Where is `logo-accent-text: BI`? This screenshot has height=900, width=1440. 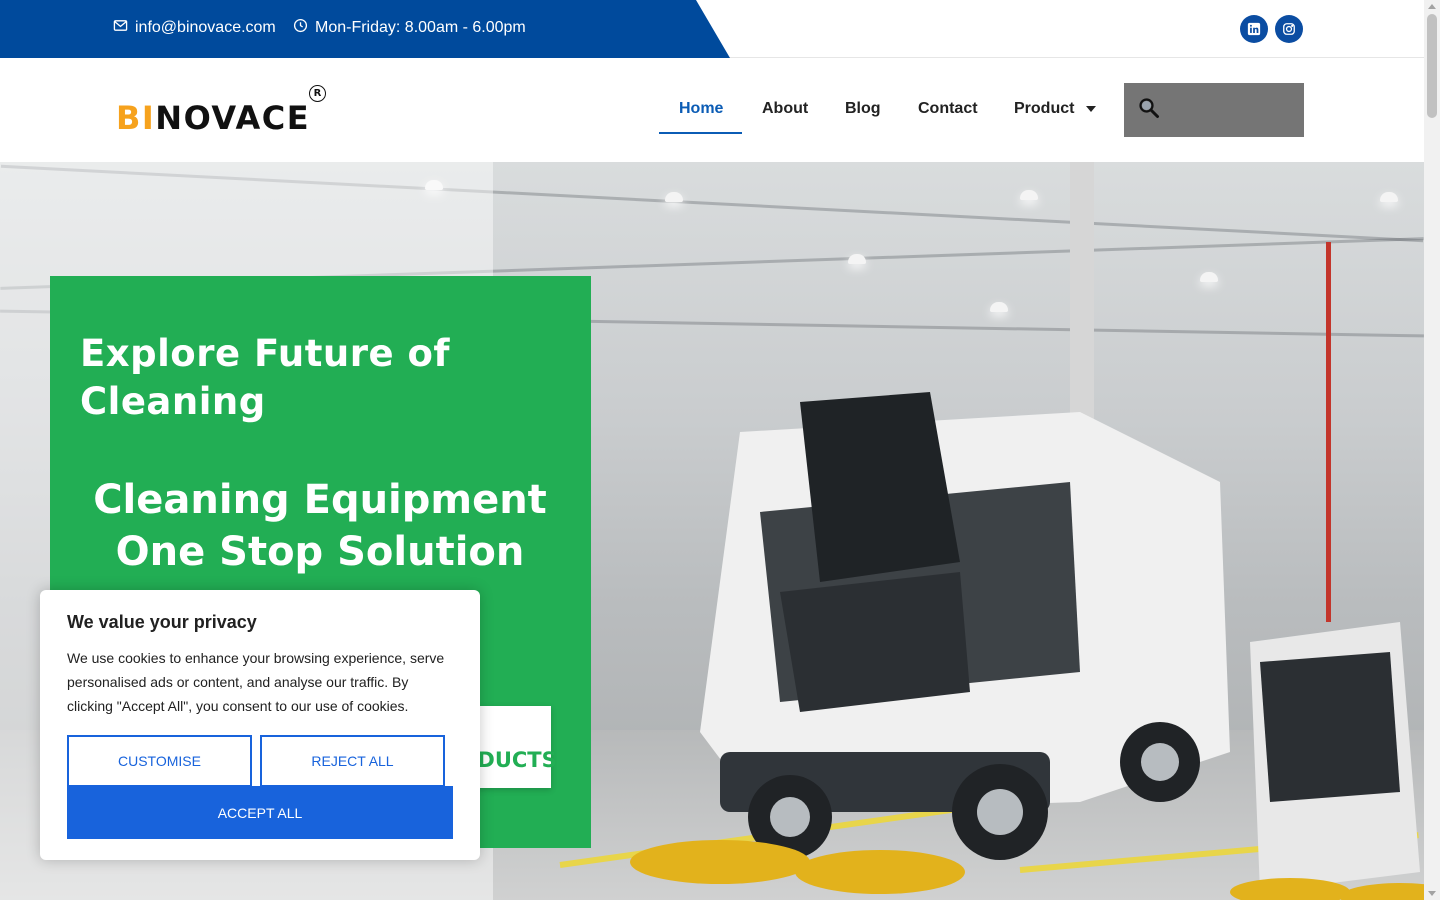
logo-accent-text: BI is located at coordinates (136, 118).